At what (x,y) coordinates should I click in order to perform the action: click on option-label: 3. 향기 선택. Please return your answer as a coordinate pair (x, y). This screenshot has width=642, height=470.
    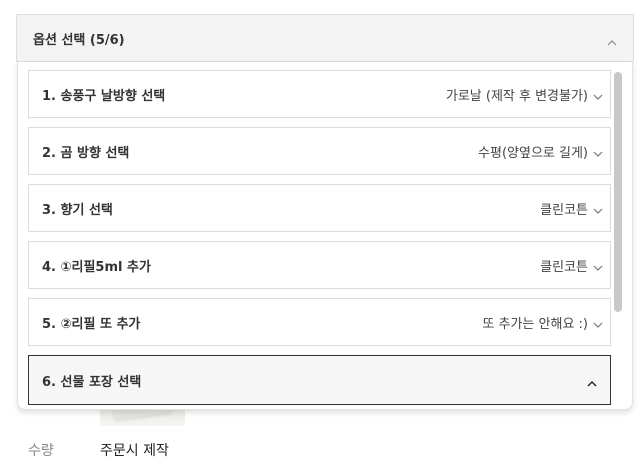
    Looking at the image, I should click on (77, 210).